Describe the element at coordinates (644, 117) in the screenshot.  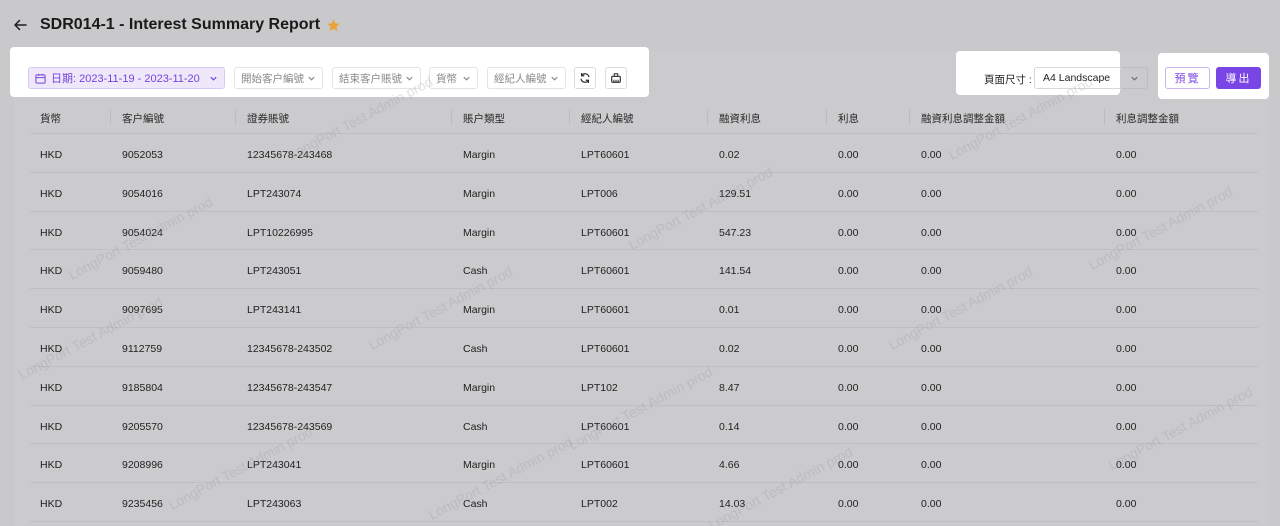
I see `table-header: 貨幣 客户編號 證券賬號 賬户類型 經紀人編號 融資利息 利息 融資利息調整金額 利息調整金額` at that location.